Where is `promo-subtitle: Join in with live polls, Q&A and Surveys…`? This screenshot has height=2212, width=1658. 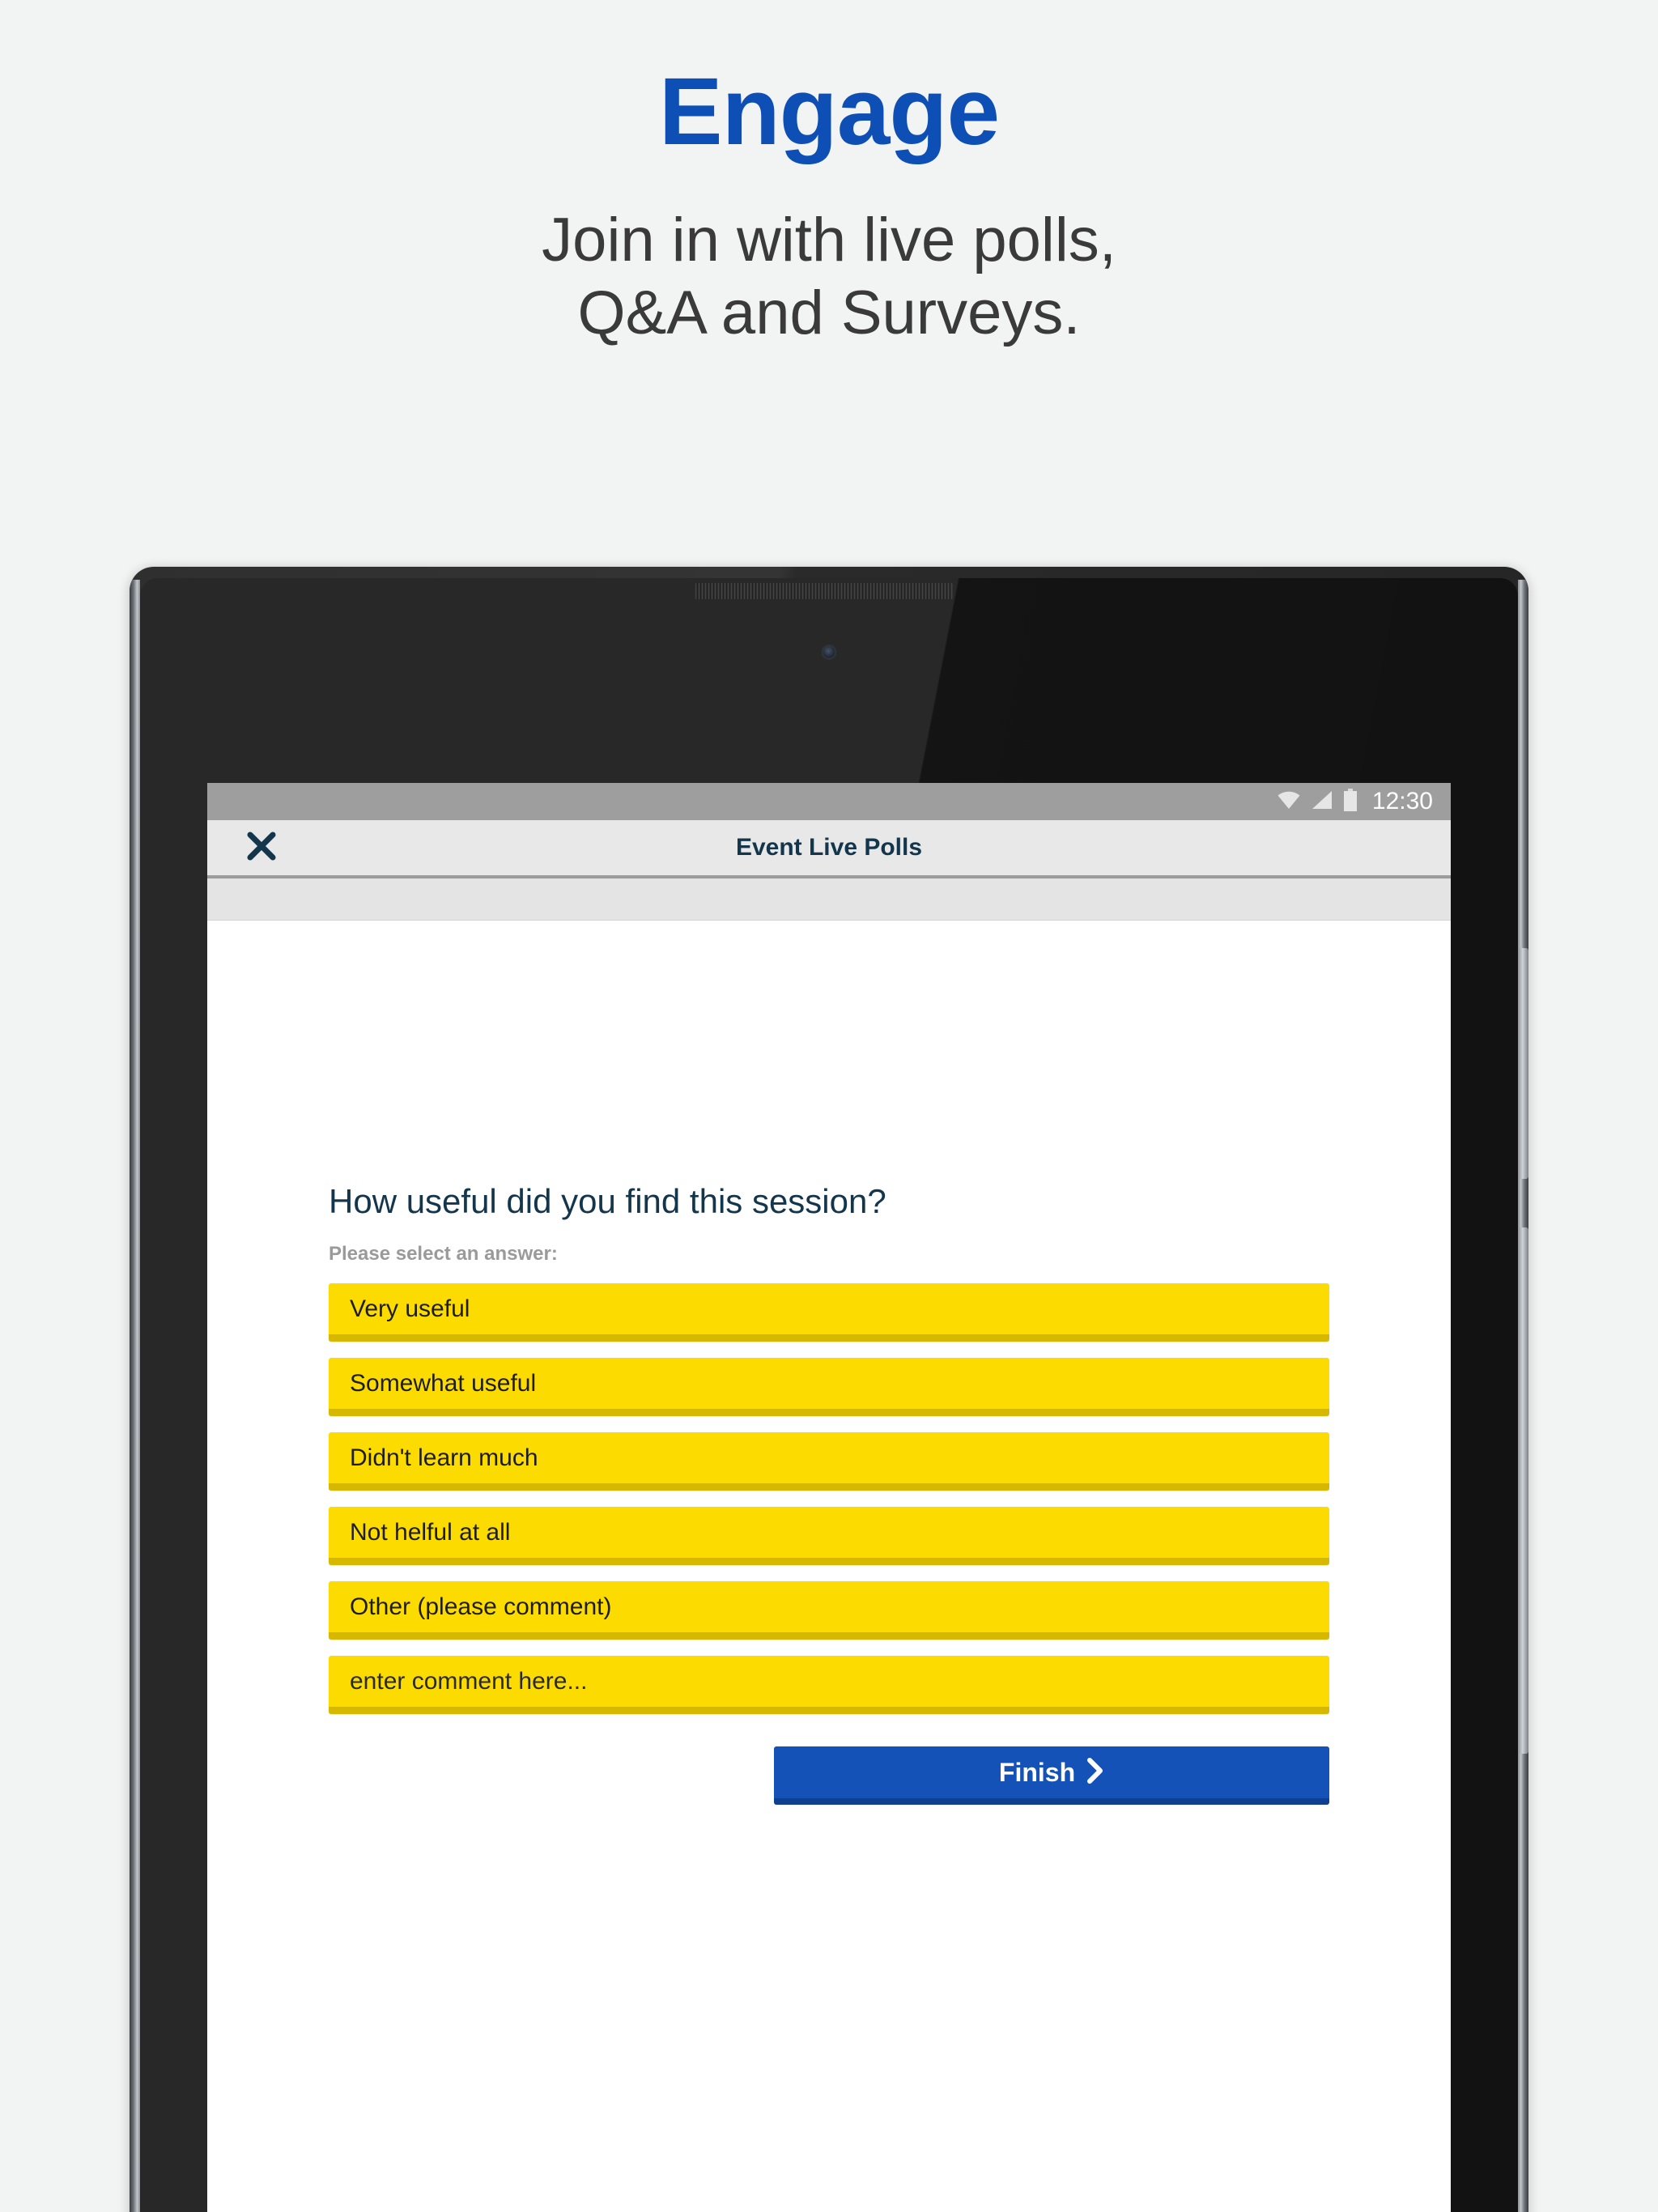
promo-subtitle: Join in with live polls, Q&A and Surveys… is located at coordinates (829, 276).